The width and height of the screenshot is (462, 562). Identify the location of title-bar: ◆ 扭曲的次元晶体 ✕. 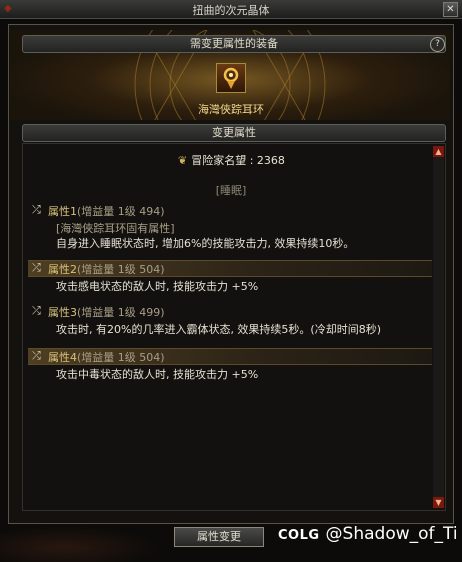
(231, 9).